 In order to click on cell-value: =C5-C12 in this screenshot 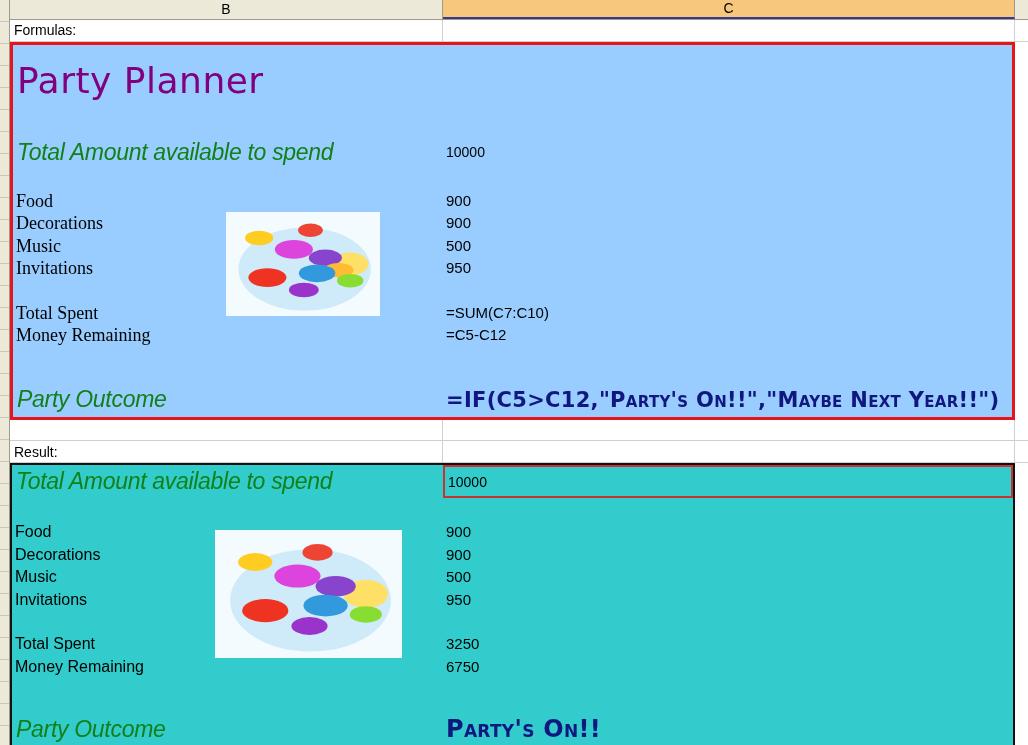, I will do `click(476, 335)`.